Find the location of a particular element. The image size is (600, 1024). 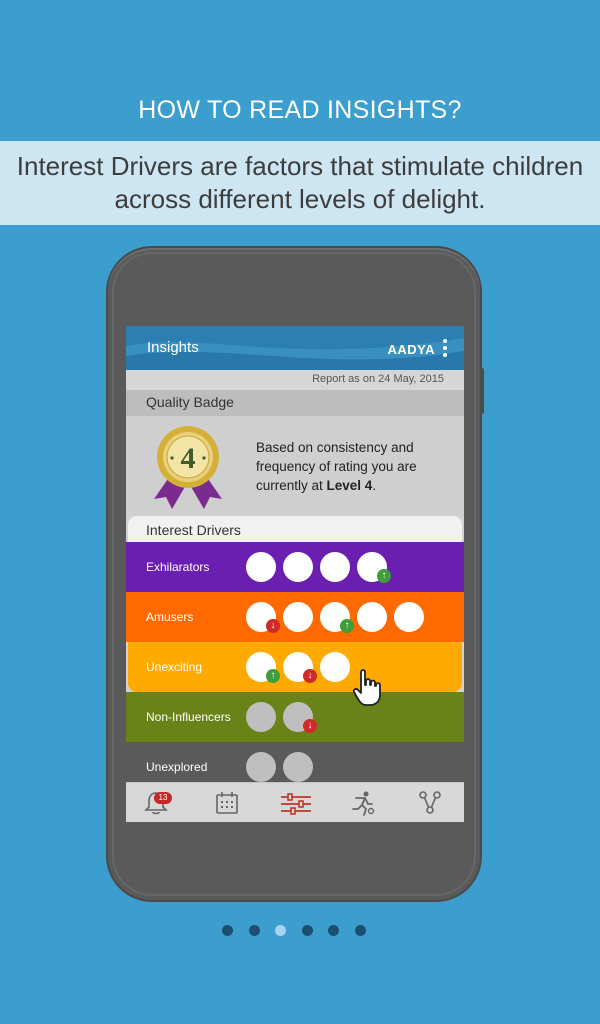

award-badge-icon: 4 is located at coordinates (188, 467).